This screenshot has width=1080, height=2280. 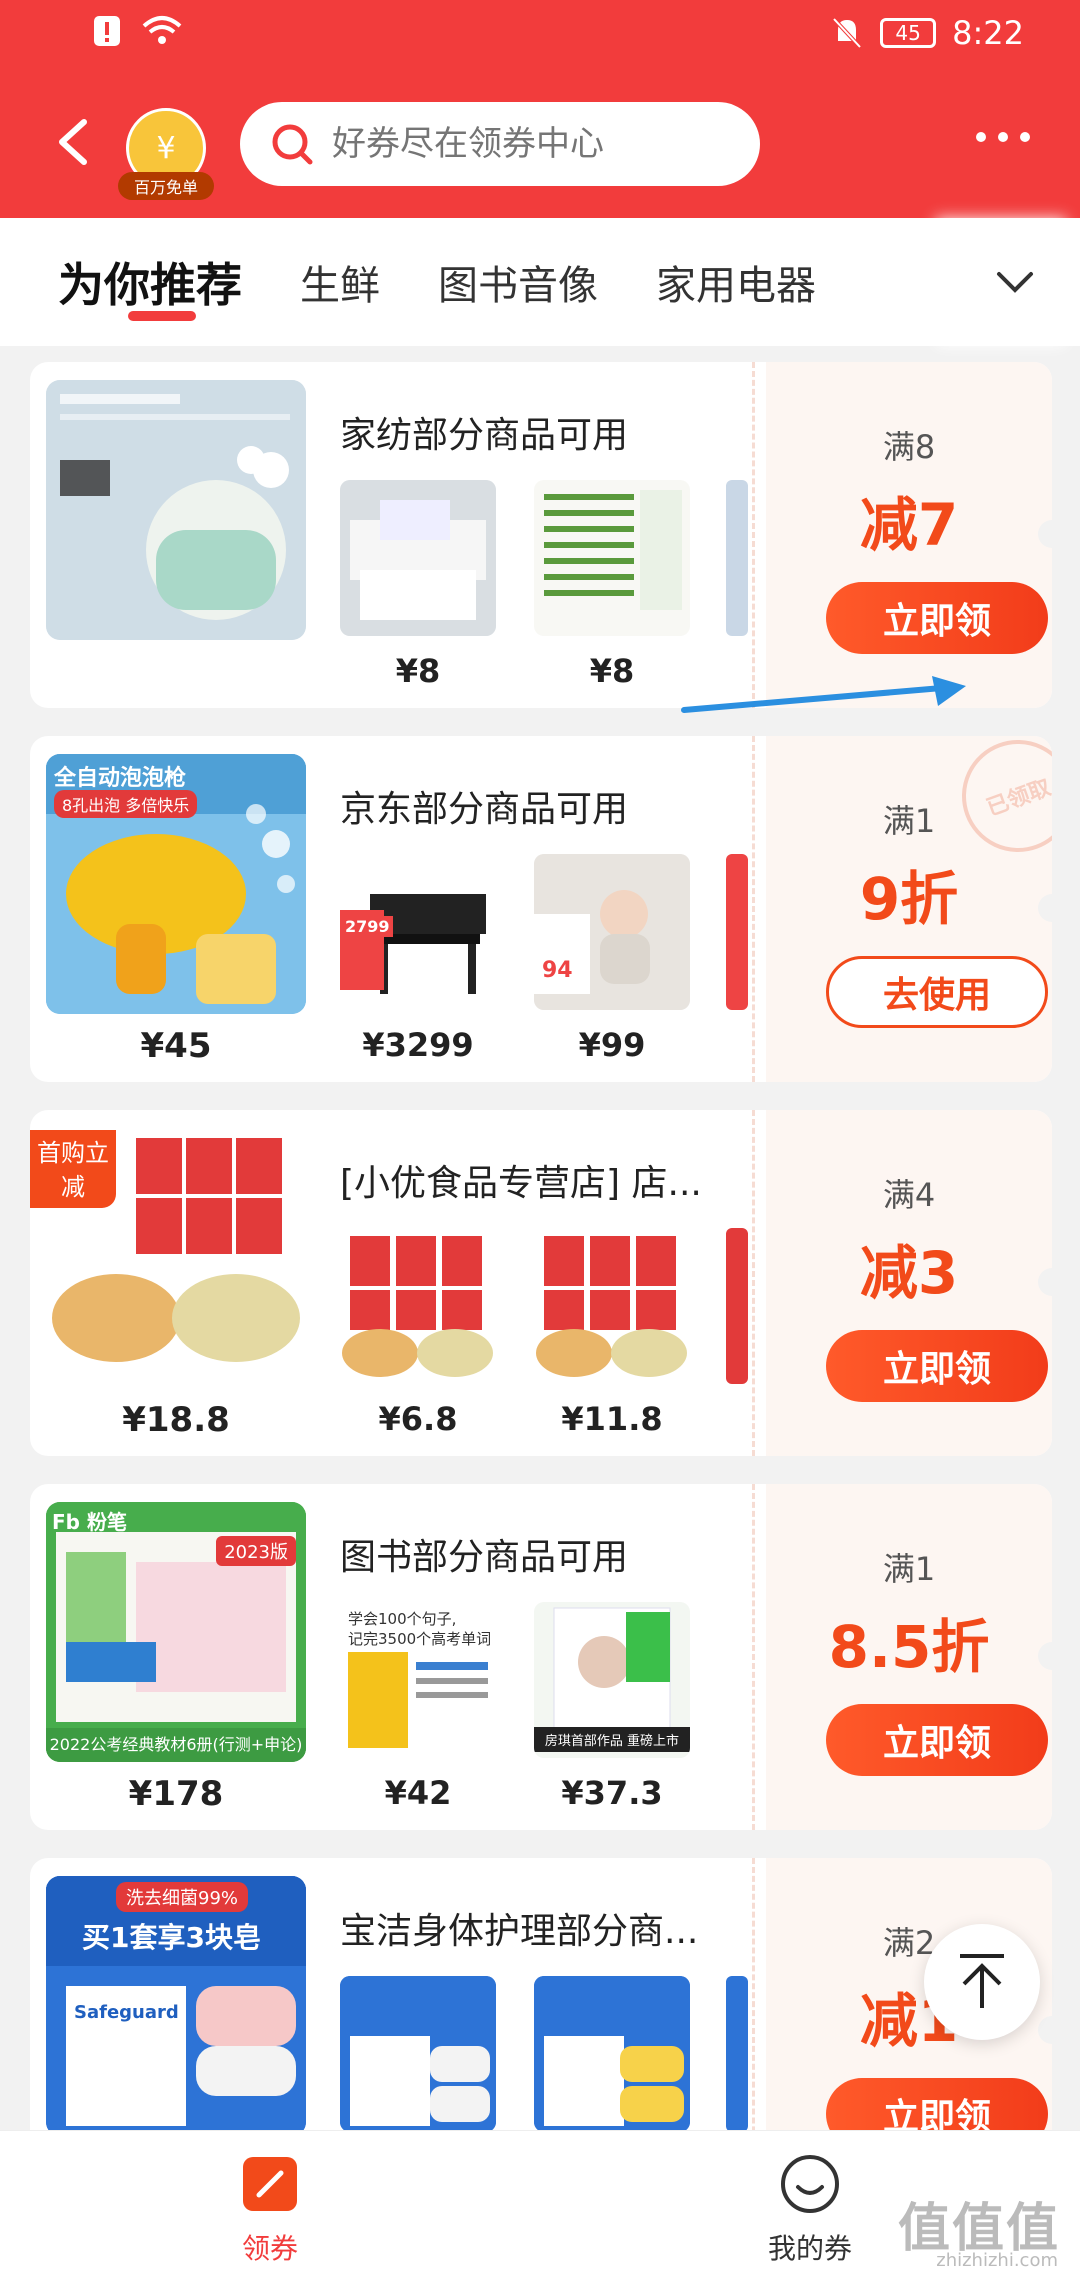 I want to click on top-bar: 45 8:22 ¥ 百万免单, so click(x=540, y=109).